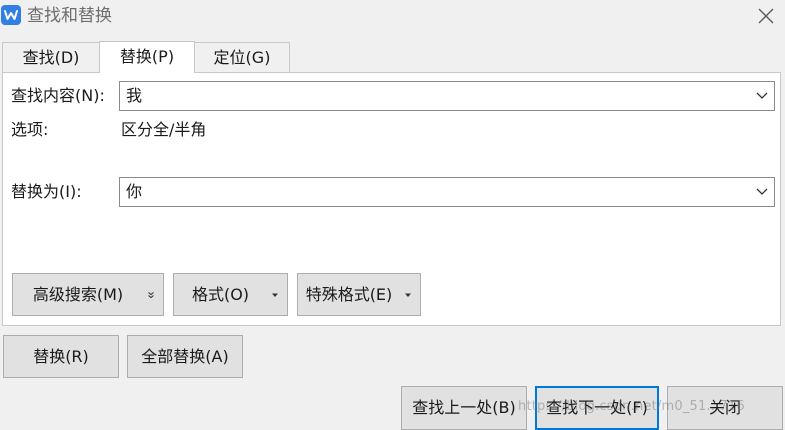 This screenshot has height=430, width=785. I want to click on replace-all-button-label: 全部替换(A), so click(185, 356).